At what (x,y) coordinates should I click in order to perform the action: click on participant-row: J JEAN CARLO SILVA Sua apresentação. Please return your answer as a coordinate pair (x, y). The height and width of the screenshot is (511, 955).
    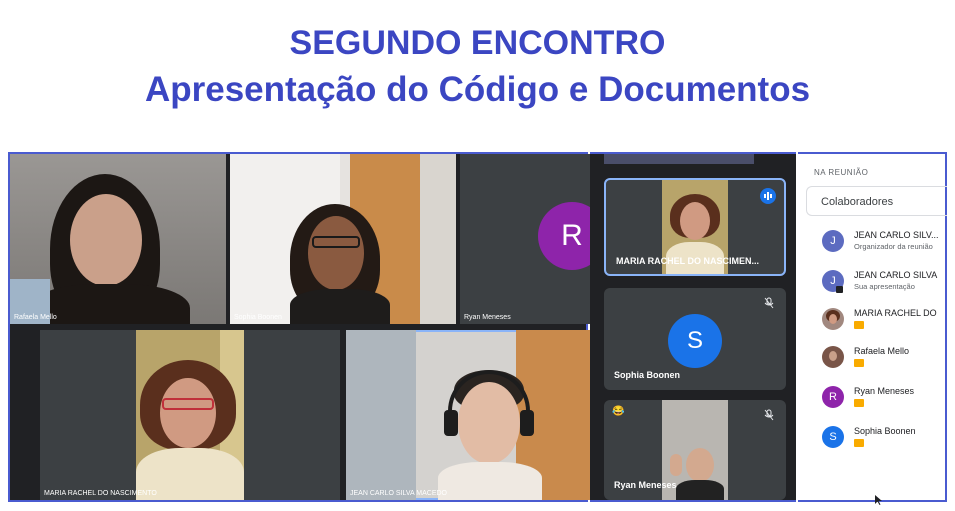
    Looking at the image, I should click on (871, 286).